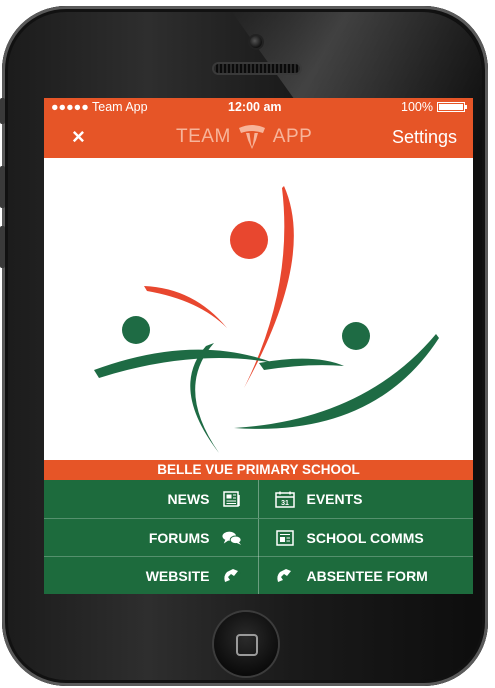 Image resolution: width=495 pixels, height=688 pixels. What do you see at coordinates (78, 137) in the screenshot?
I see `close-button: ×` at bounding box center [78, 137].